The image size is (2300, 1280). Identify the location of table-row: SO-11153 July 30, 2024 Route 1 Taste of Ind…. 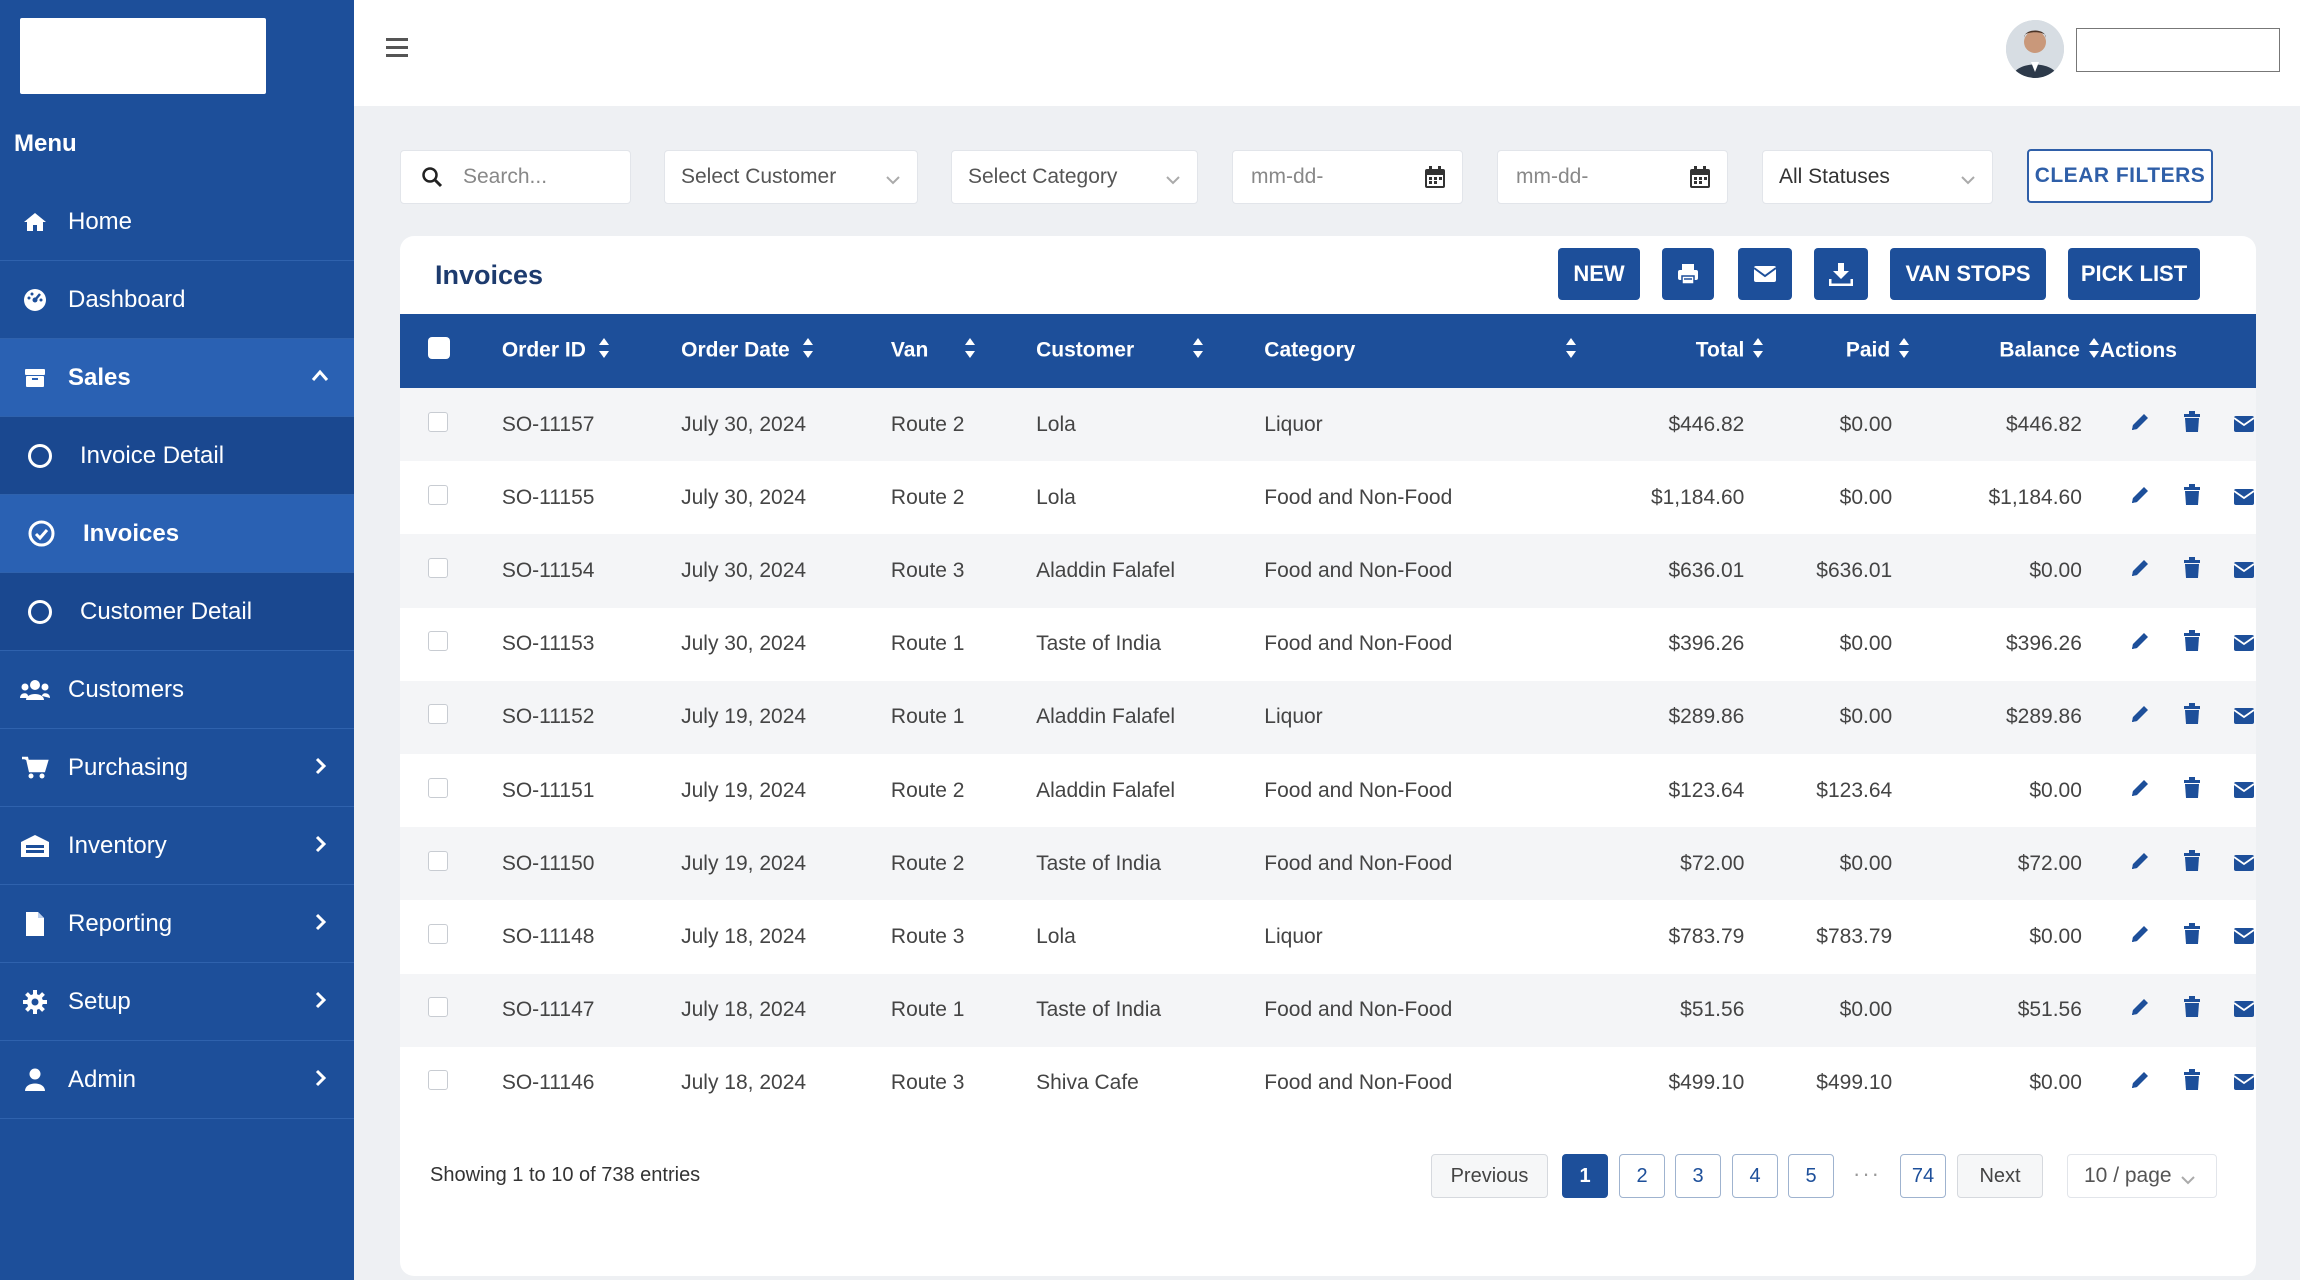
(1328, 644).